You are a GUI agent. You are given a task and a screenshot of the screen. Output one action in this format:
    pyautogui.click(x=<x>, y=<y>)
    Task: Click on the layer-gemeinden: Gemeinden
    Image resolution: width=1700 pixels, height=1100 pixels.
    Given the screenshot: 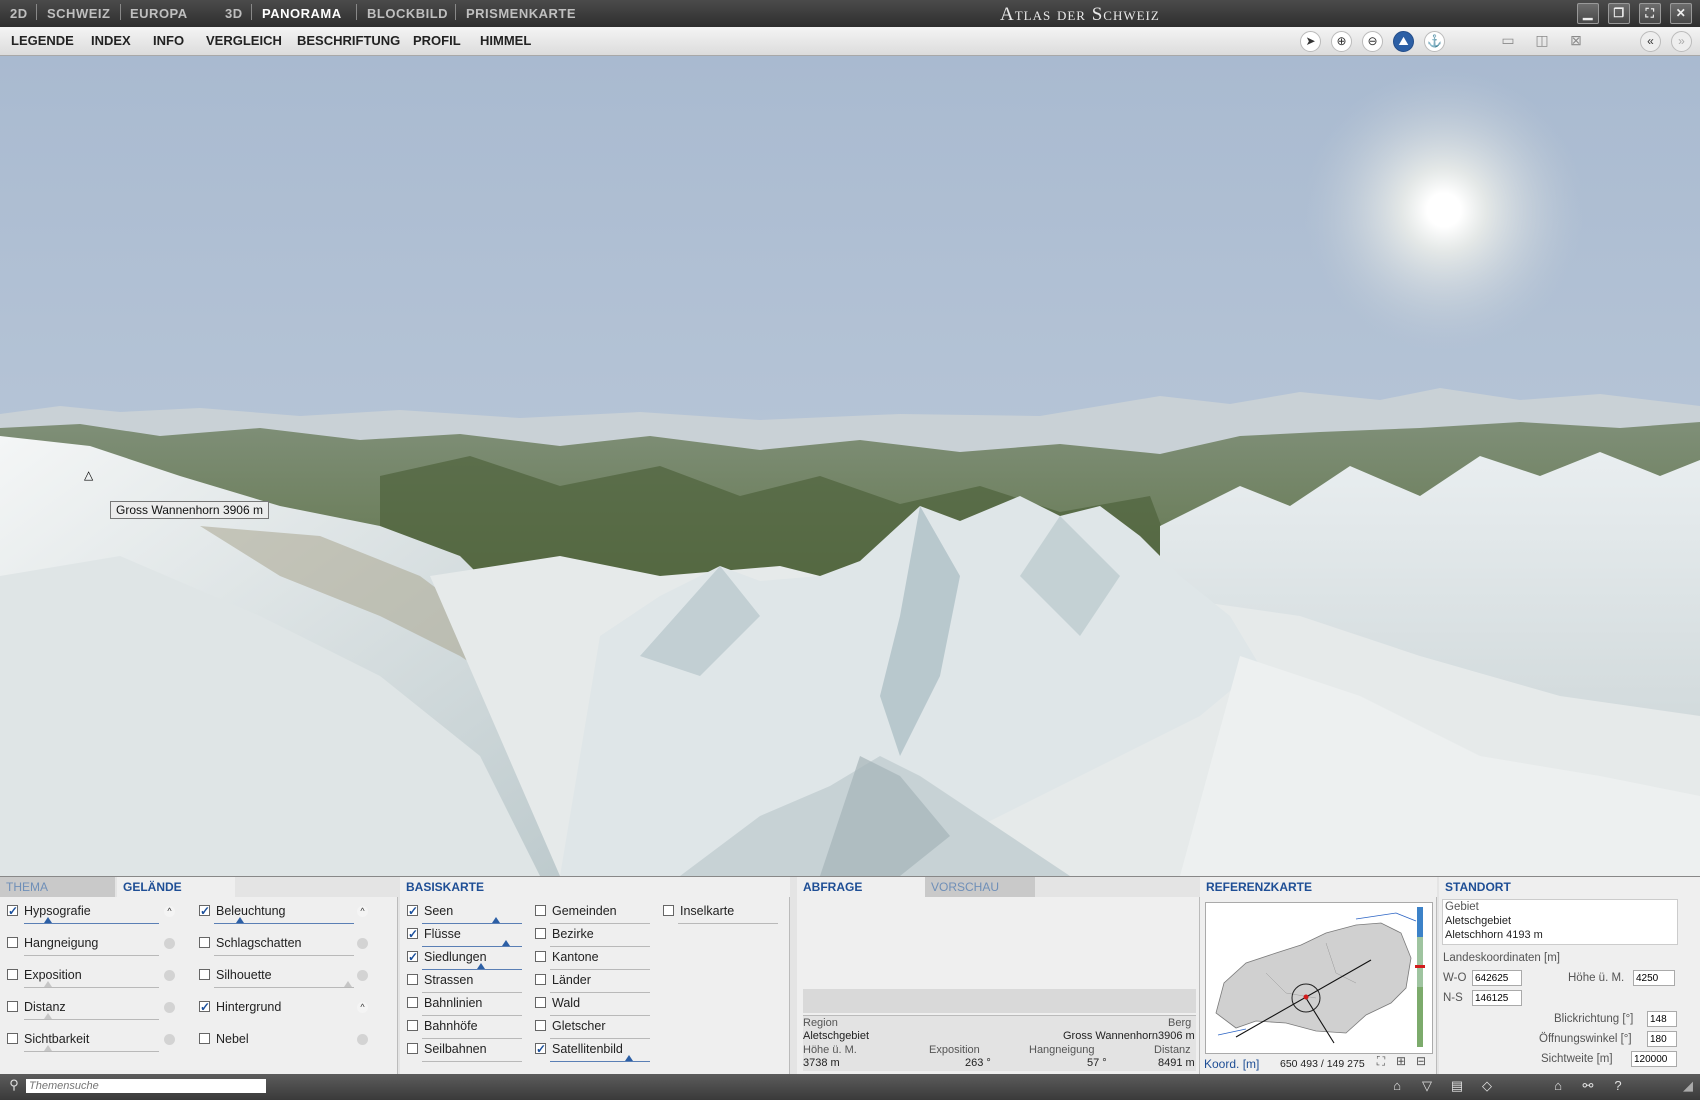 What is the action you would take?
    pyautogui.click(x=576, y=912)
    